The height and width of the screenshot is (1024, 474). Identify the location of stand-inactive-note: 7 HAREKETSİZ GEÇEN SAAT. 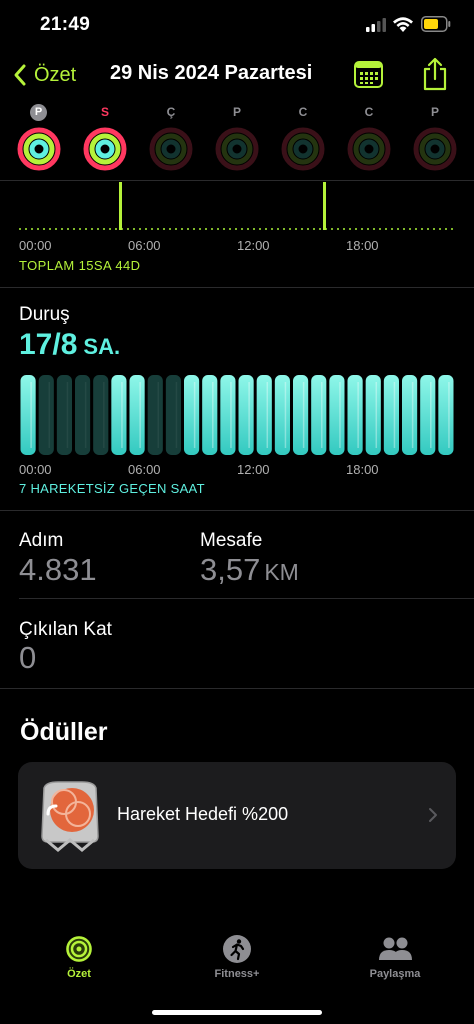
(112, 488).